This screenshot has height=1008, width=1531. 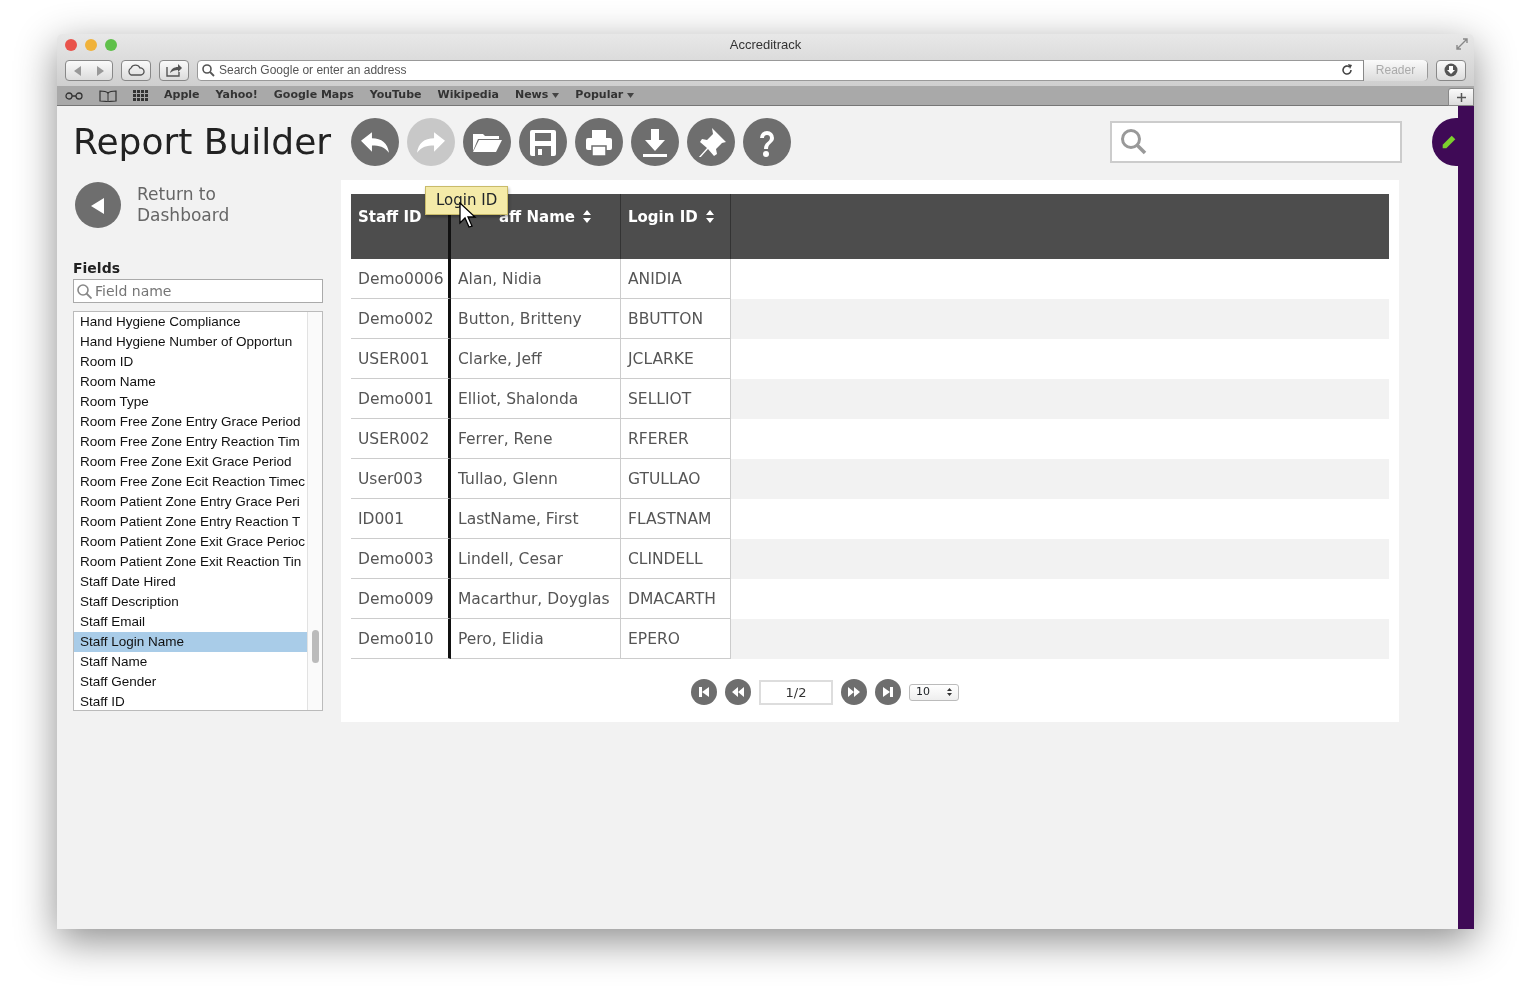 What do you see at coordinates (536, 559) in the screenshot?
I see `table-cell: Lindell, Cesar` at bounding box center [536, 559].